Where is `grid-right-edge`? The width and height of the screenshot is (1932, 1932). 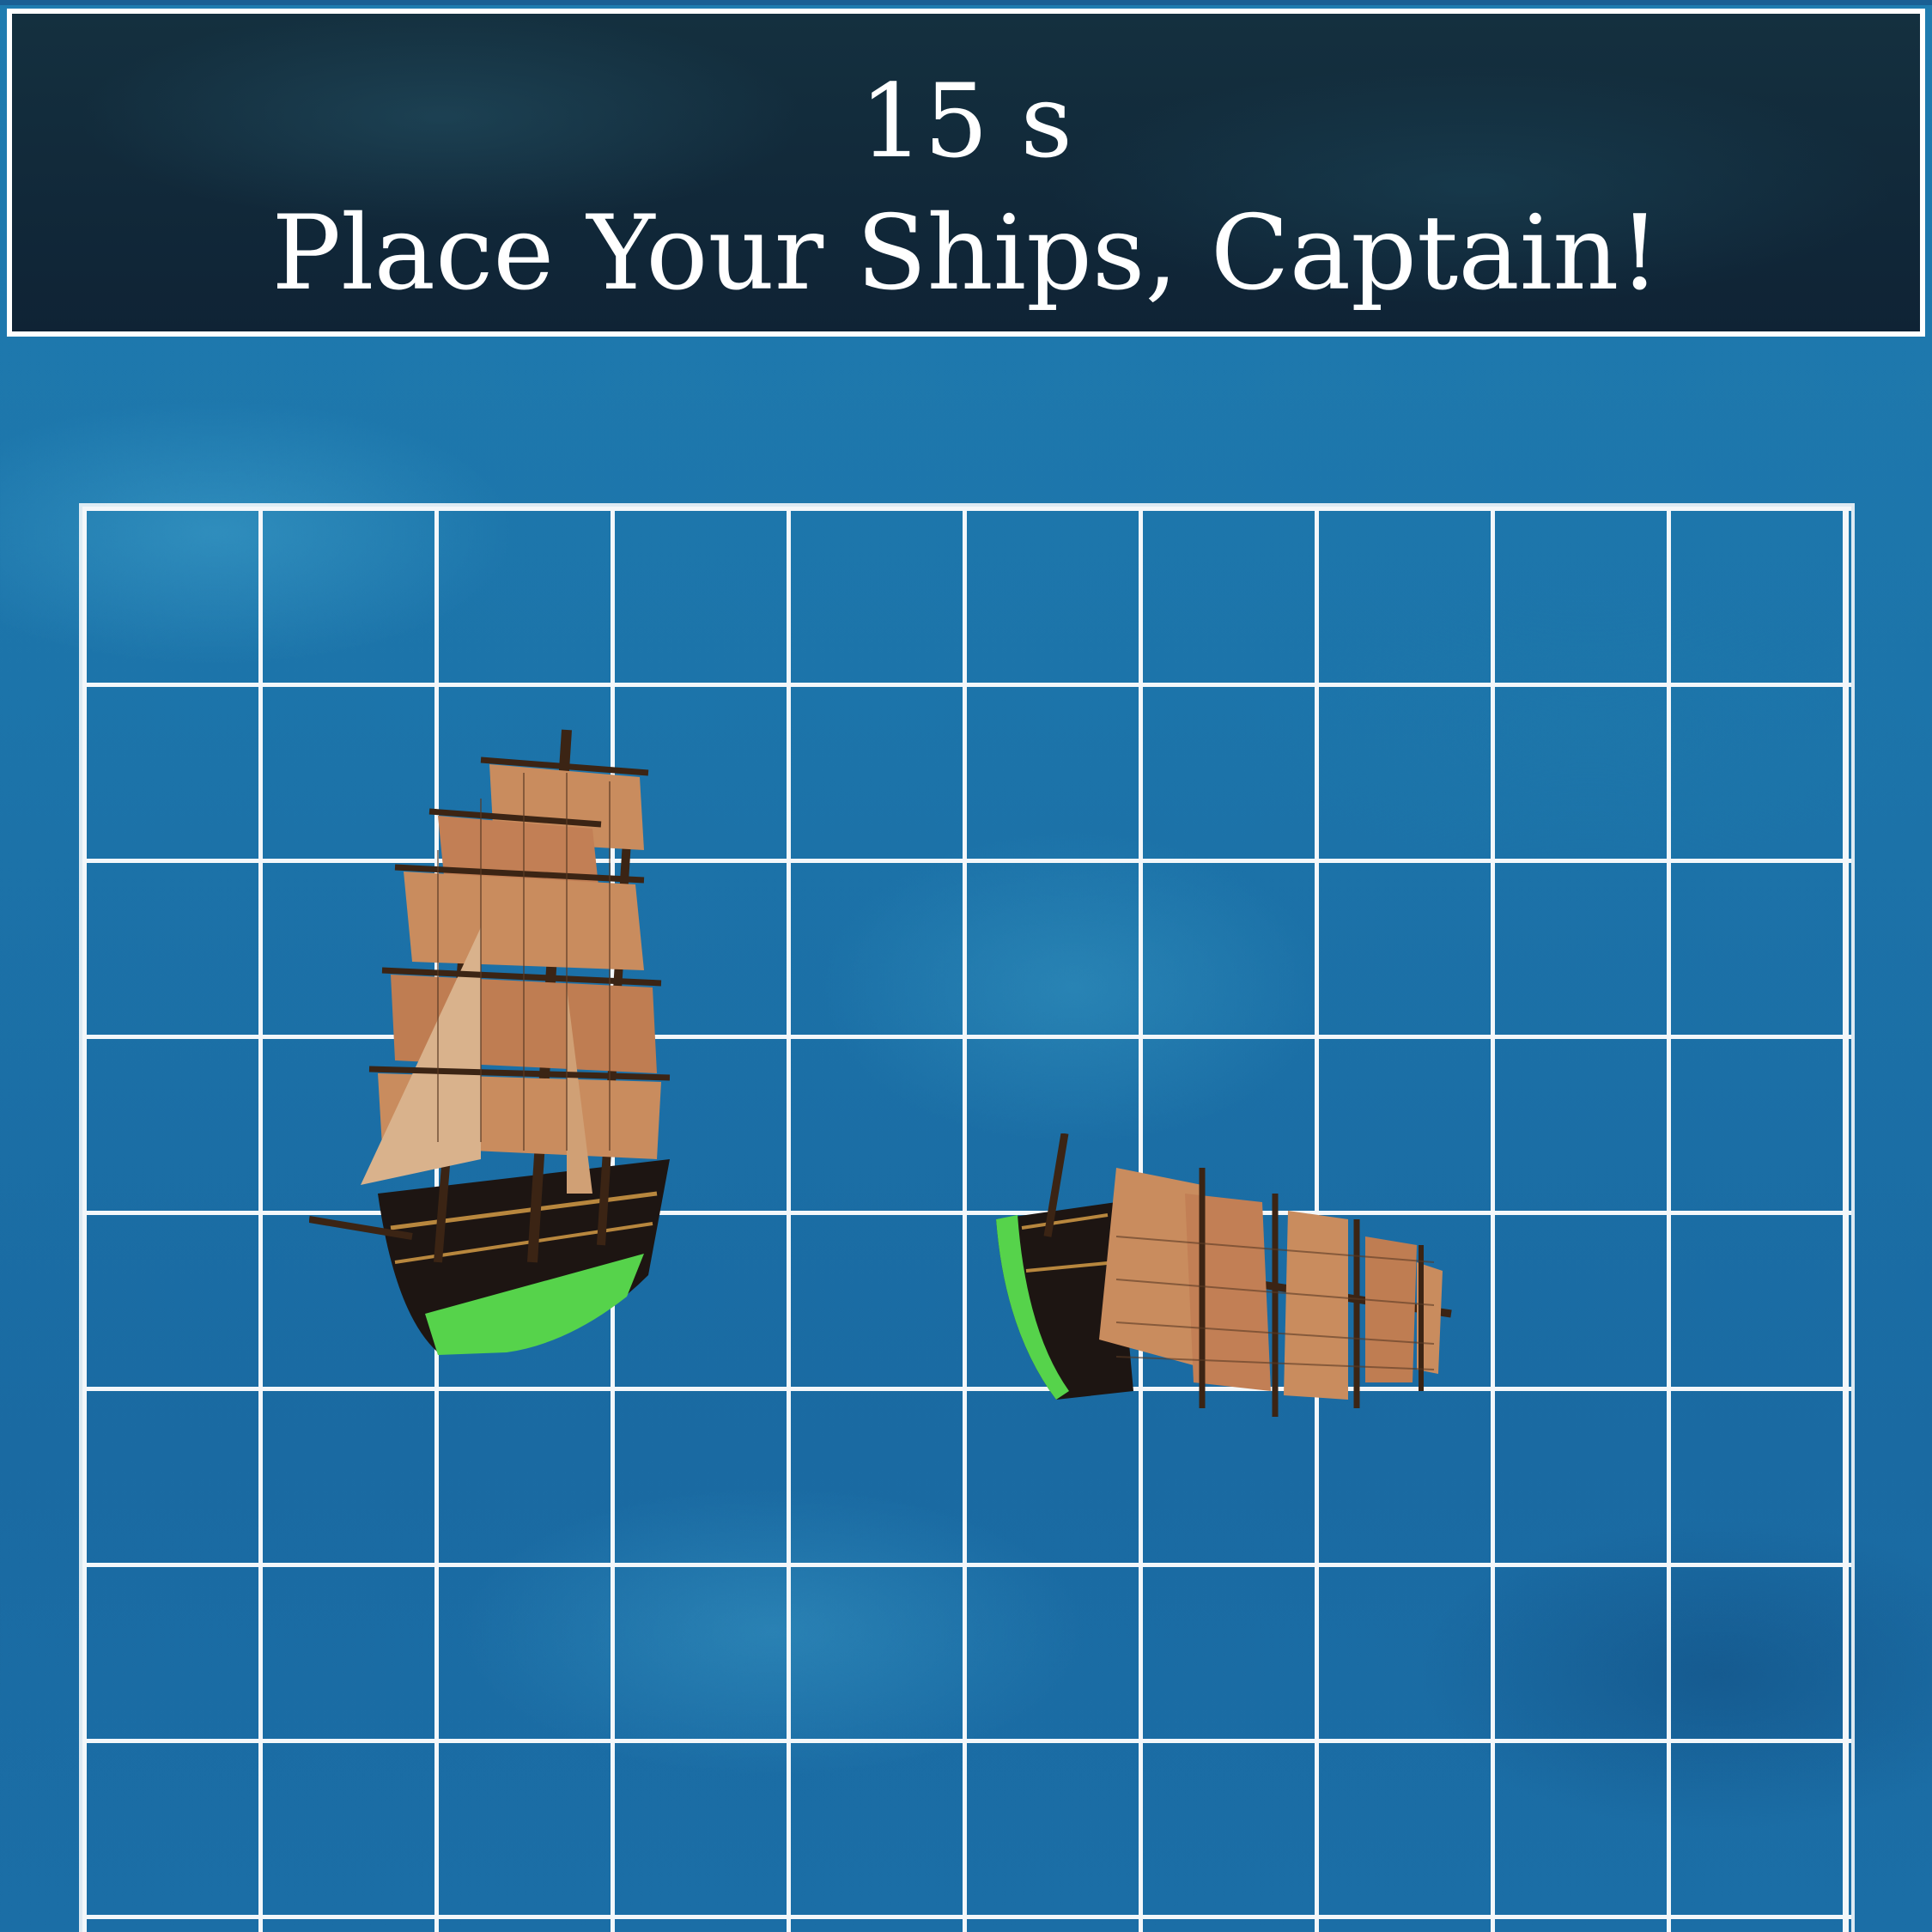 grid-right-edge is located at coordinates (1846, 1219).